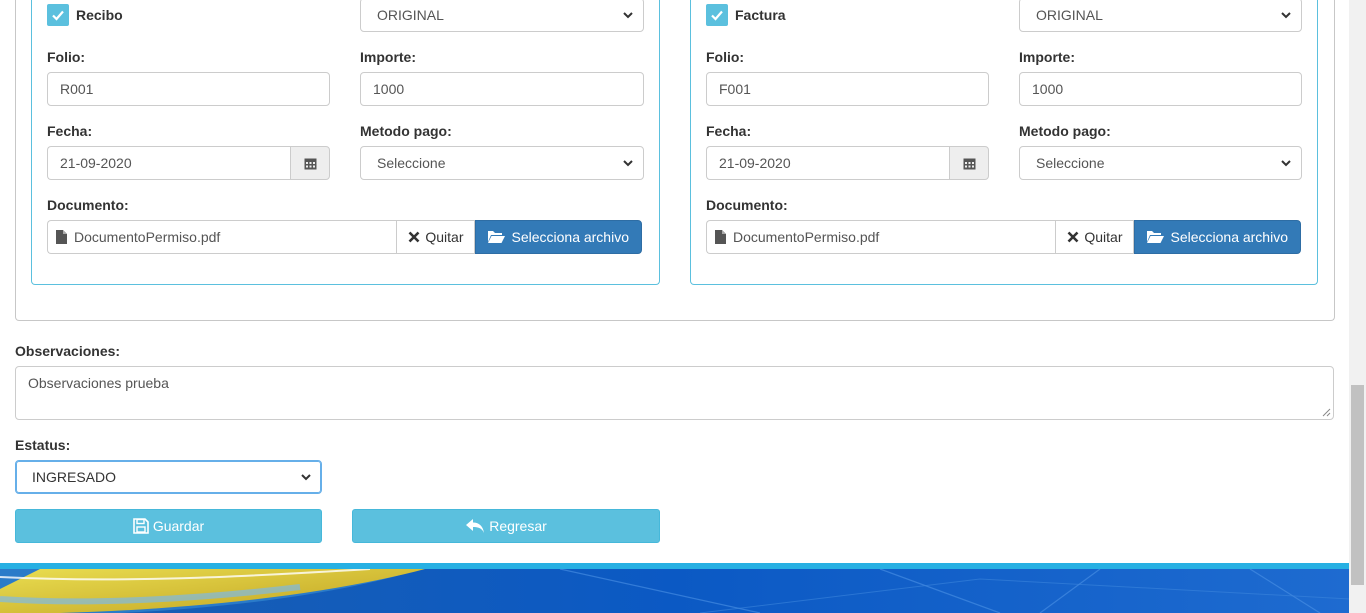  I want to click on recibo-browse-file-label: Selecciona archivo, so click(570, 237).